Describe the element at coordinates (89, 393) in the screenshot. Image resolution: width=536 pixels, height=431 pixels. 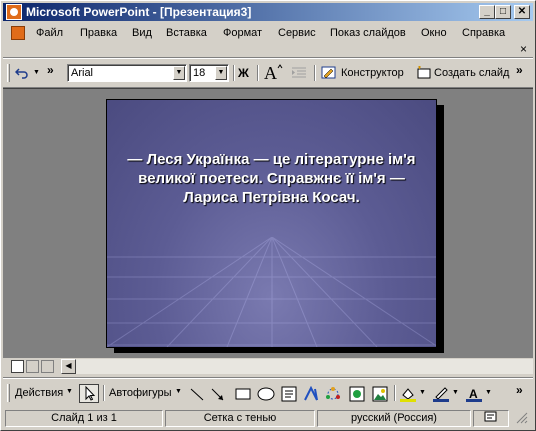
I see `select-pointer-icon` at that location.